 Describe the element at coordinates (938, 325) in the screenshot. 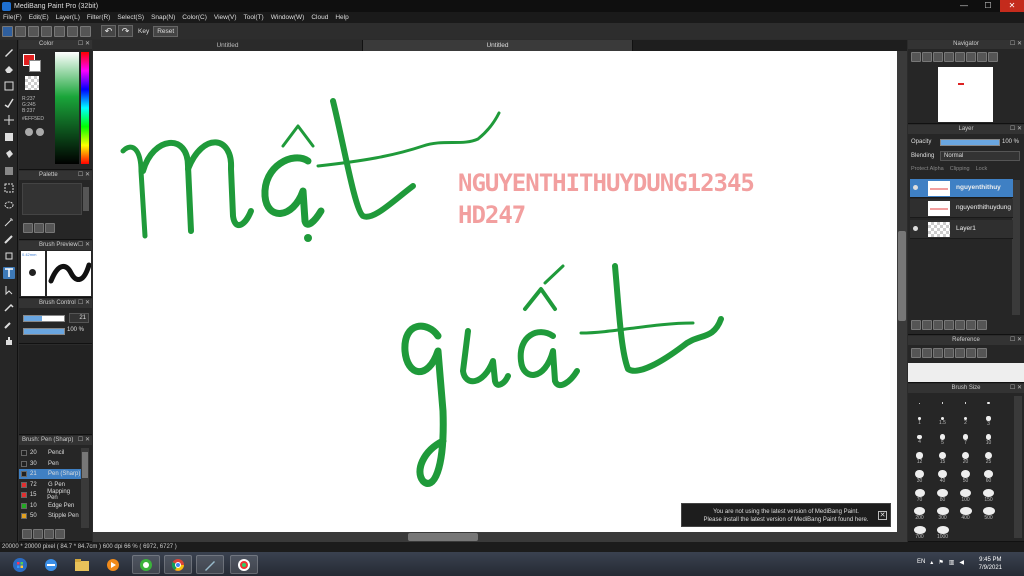

I see `merge-layer-icon` at that location.